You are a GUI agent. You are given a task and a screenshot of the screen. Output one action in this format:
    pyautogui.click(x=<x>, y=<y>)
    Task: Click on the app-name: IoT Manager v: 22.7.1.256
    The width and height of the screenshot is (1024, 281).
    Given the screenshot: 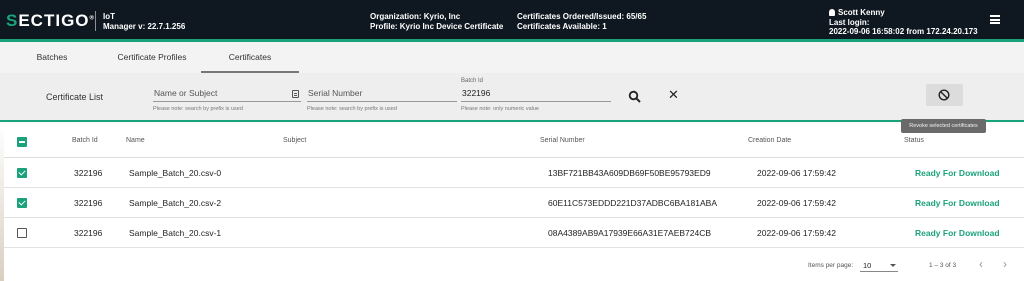 What is the action you would take?
    pyautogui.click(x=144, y=22)
    